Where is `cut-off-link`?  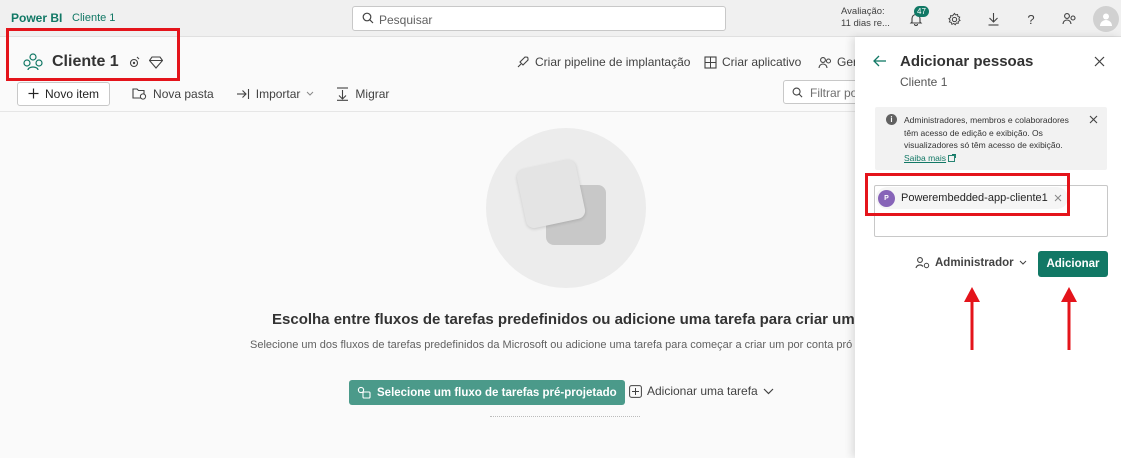
cut-off-link is located at coordinates (565, 417).